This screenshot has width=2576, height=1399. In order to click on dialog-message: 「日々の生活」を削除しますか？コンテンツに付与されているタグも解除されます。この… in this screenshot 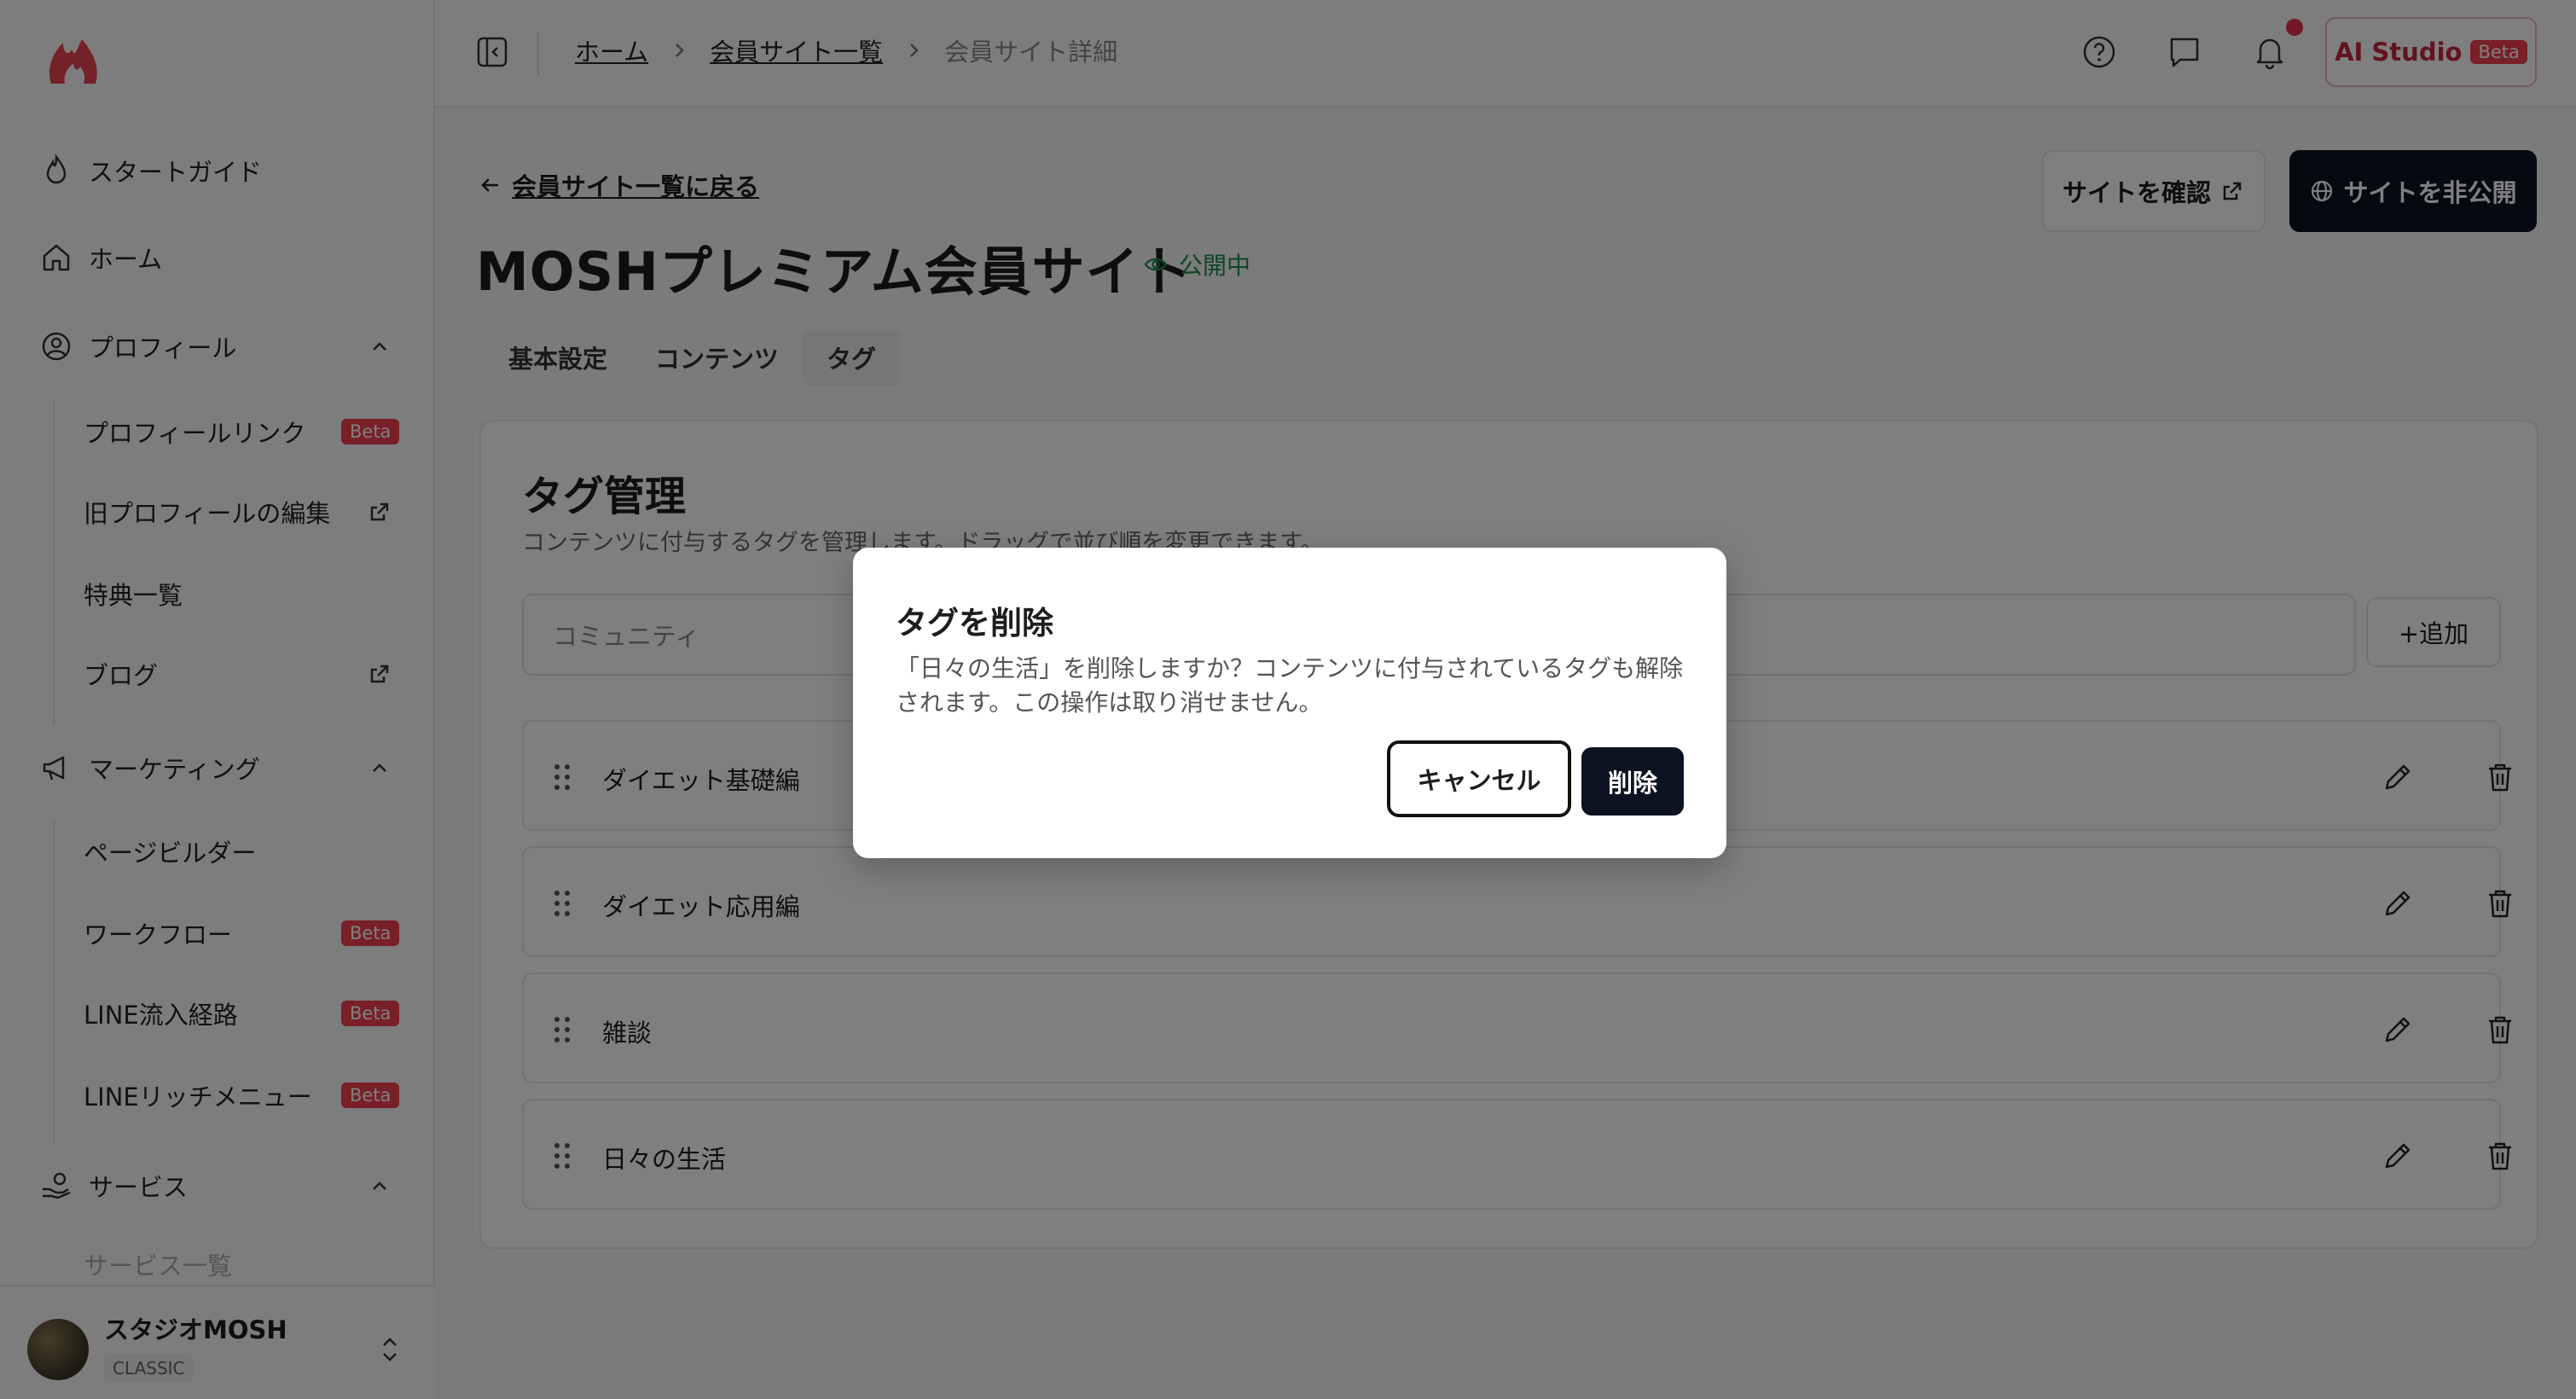, I will do `click(1290, 685)`.